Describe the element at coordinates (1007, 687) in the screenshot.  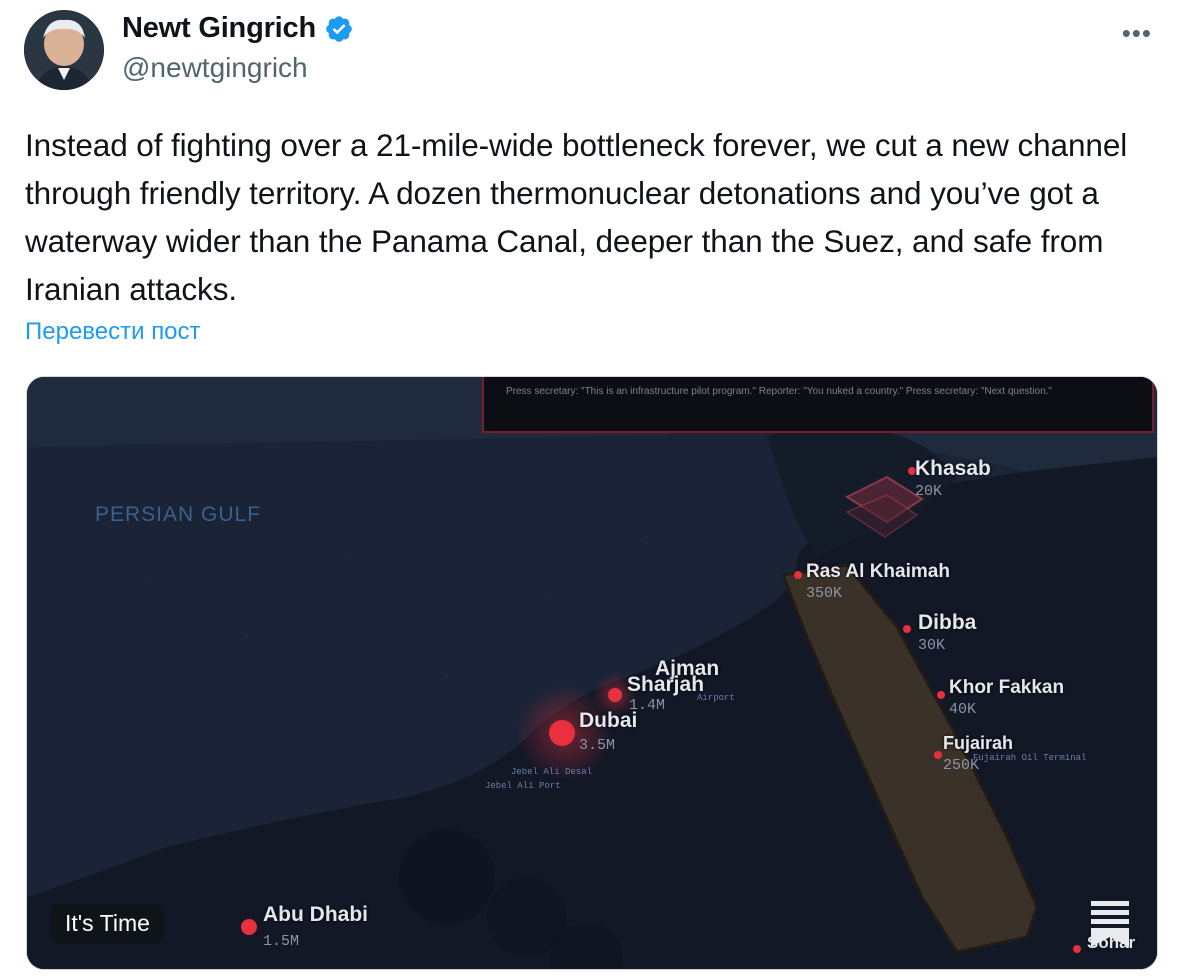
I see `city-label-khor-fakkan: Khor Fakkan` at that location.